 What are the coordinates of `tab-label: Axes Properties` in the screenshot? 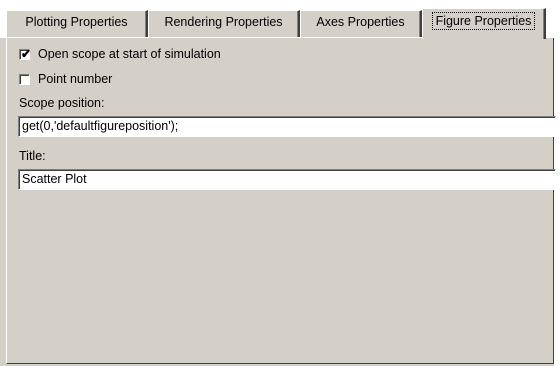 It's located at (360, 22).